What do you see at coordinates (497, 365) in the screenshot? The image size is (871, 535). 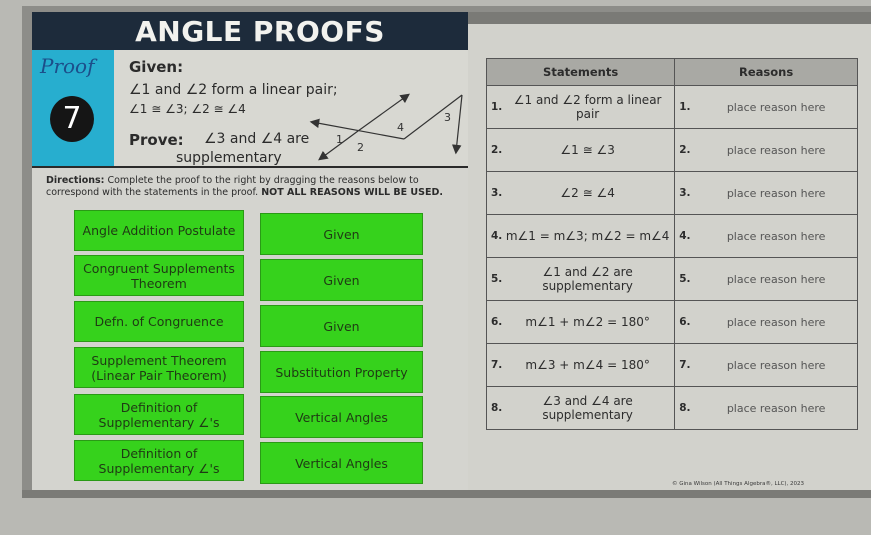 I see `statement-number: 7.` at bounding box center [497, 365].